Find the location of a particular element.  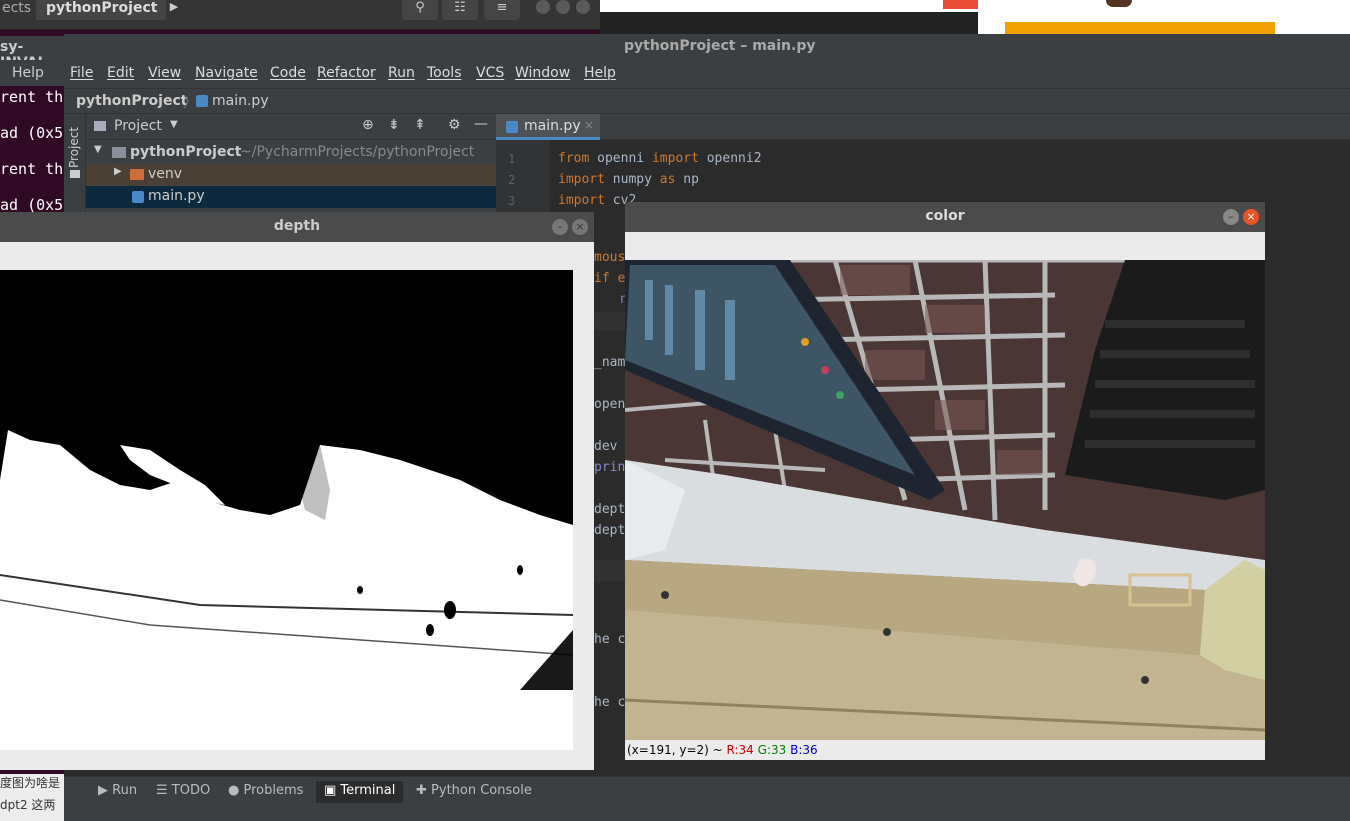

search-icon: ⚲ is located at coordinates (420, 10).